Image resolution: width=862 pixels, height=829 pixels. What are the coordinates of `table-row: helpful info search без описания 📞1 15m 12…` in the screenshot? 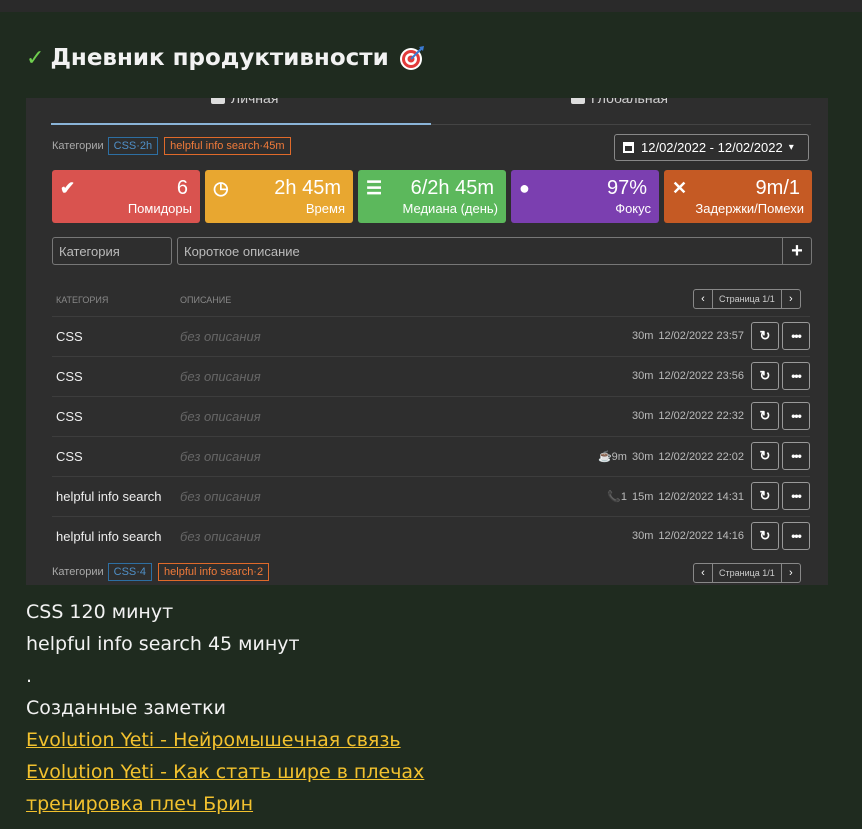 It's located at (431, 496).